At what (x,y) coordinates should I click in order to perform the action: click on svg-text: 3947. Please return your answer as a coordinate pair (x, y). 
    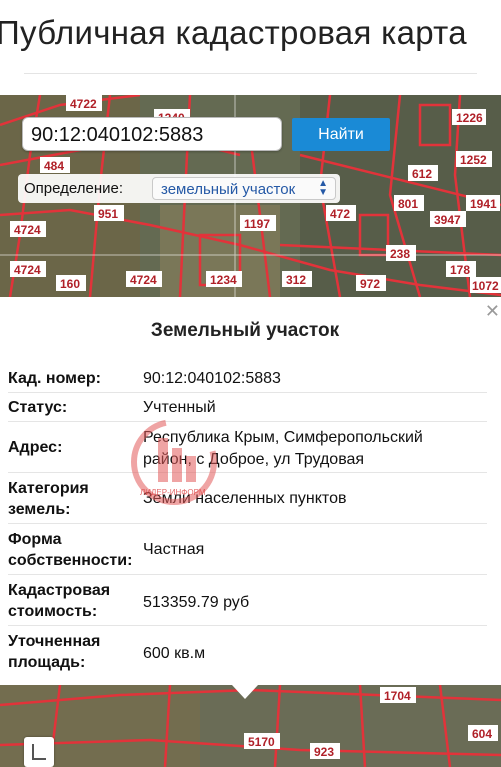
    Looking at the image, I should click on (447, 220).